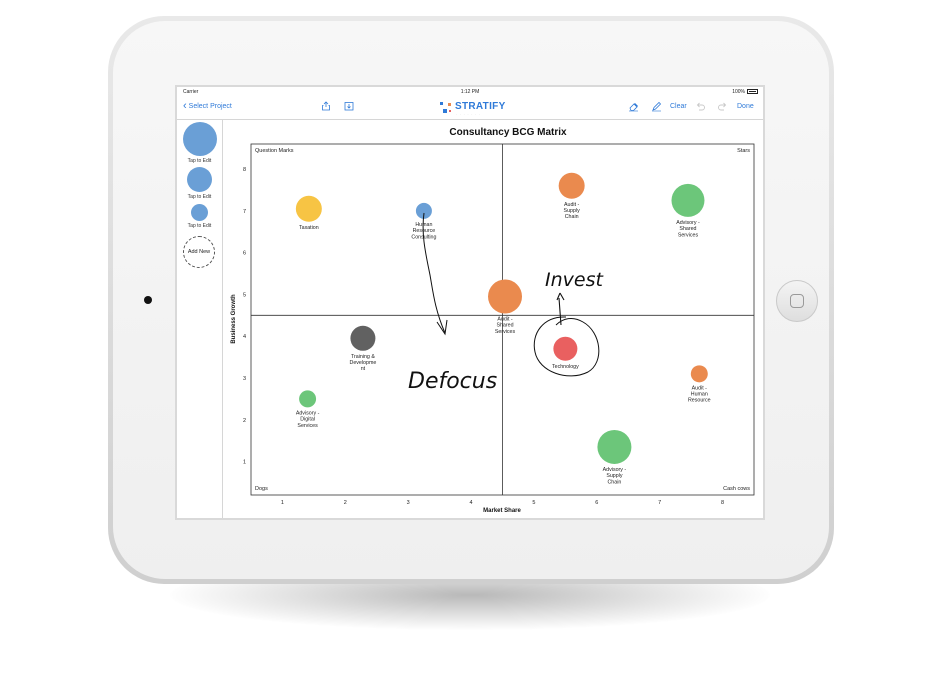 The height and width of the screenshot is (690, 940). Describe the element at coordinates (363, 363) in the screenshot. I see `bubble-label: Developme` at that location.